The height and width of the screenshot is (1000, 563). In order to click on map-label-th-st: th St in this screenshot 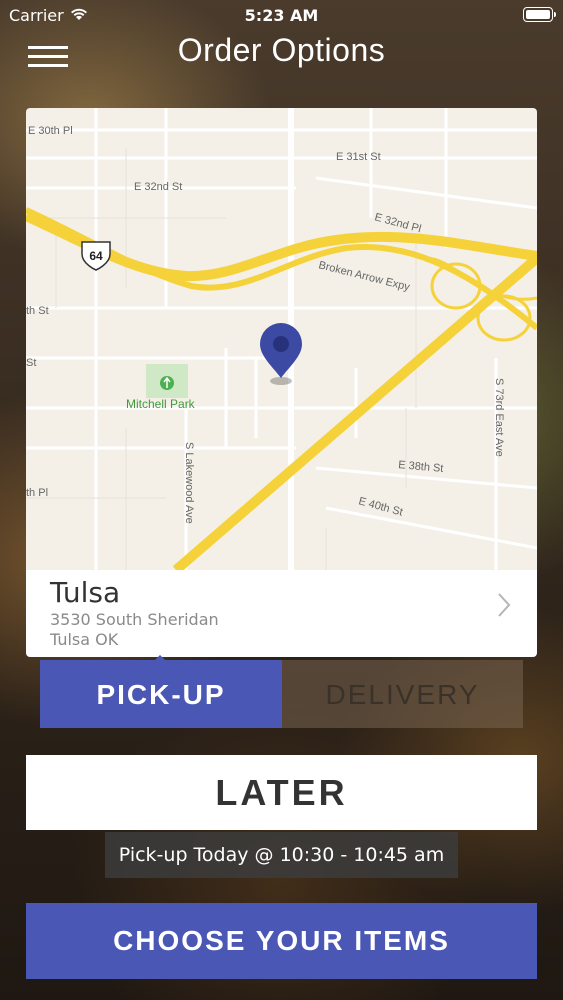, I will do `click(37, 311)`.